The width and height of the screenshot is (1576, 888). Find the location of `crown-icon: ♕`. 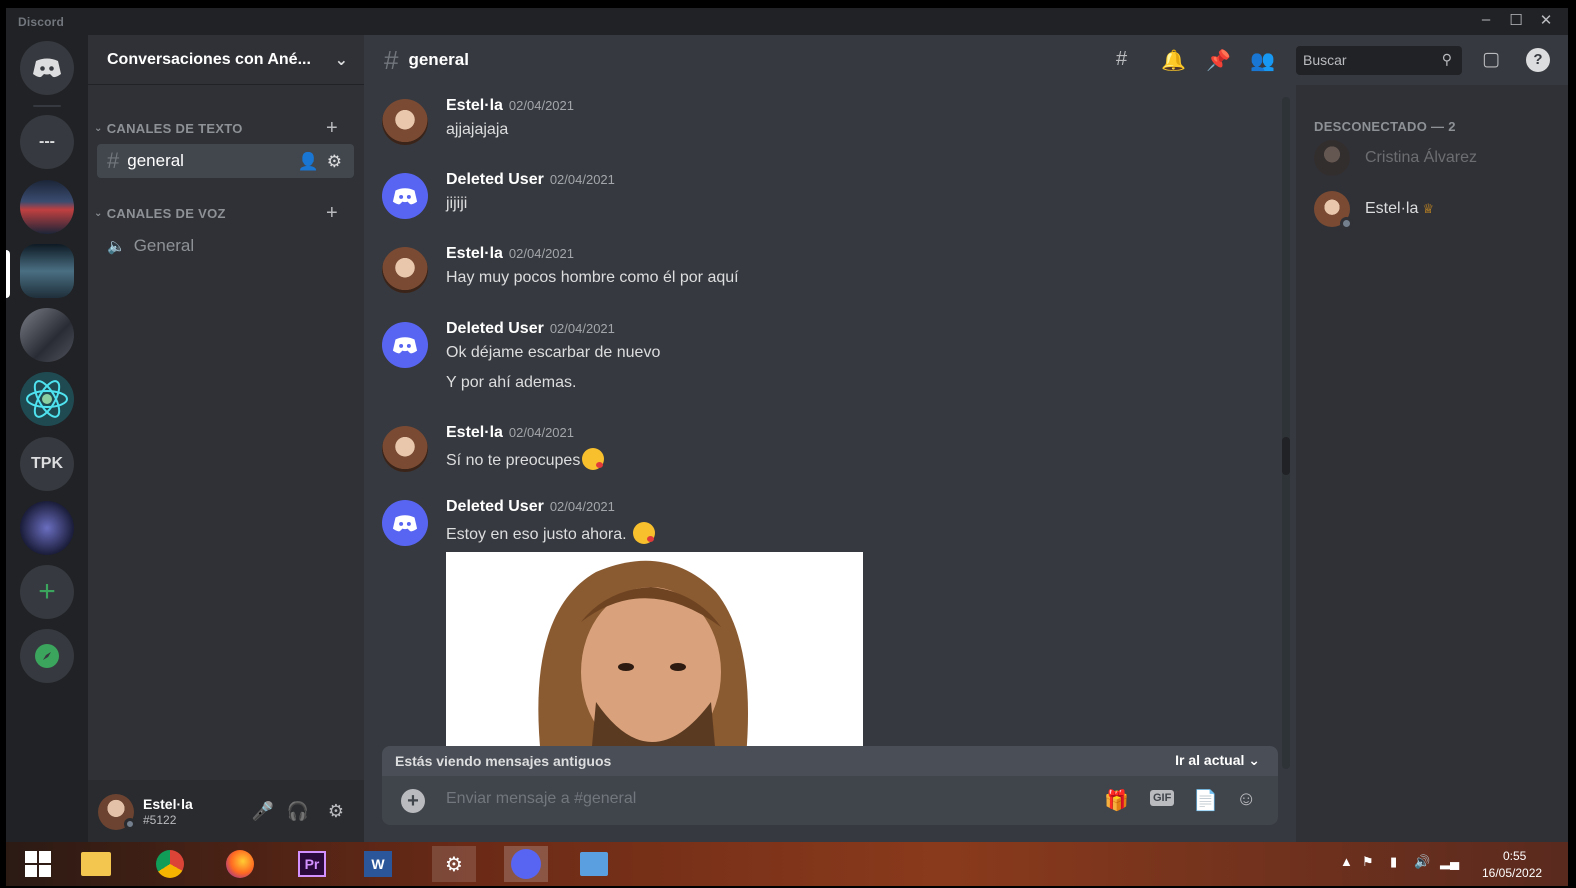

crown-icon: ♕ is located at coordinates (1428, 208).